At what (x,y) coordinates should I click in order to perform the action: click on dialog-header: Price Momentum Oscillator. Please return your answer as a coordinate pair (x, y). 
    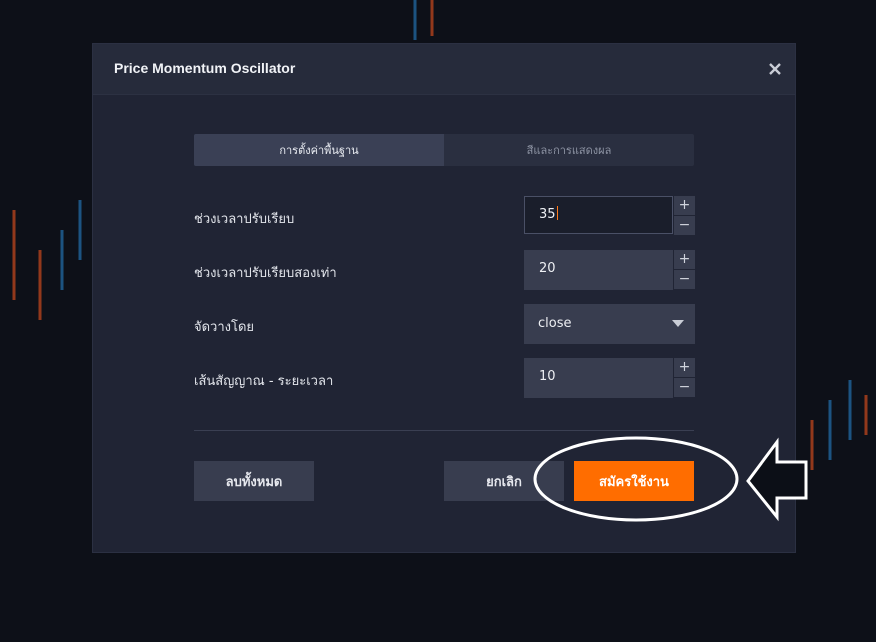
    Looking at the image, I should click on (444, 69).